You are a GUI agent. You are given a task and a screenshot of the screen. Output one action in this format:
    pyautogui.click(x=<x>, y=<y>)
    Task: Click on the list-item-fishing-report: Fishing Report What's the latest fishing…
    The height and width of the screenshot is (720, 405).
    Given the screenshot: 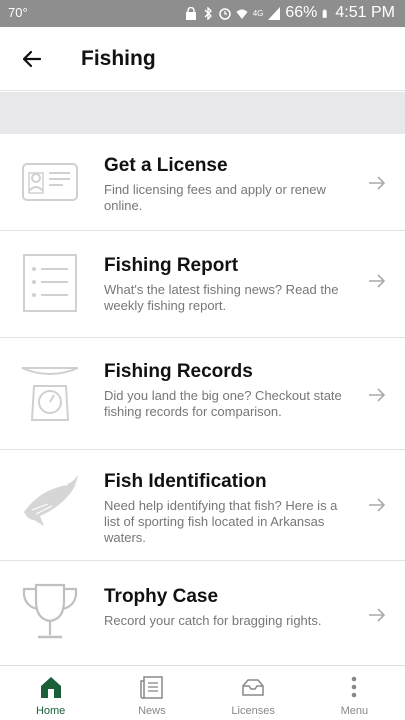 What is the action you would take?
    pyautogui.click(x=202, y=284)
    